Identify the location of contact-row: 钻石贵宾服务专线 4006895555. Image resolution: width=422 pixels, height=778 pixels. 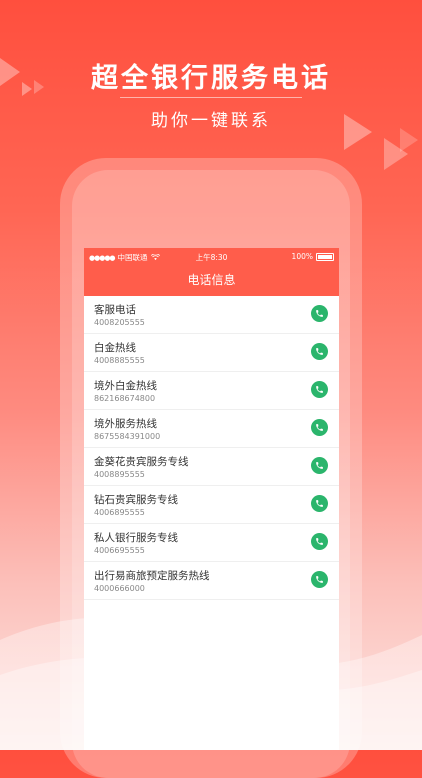
(211, 505).